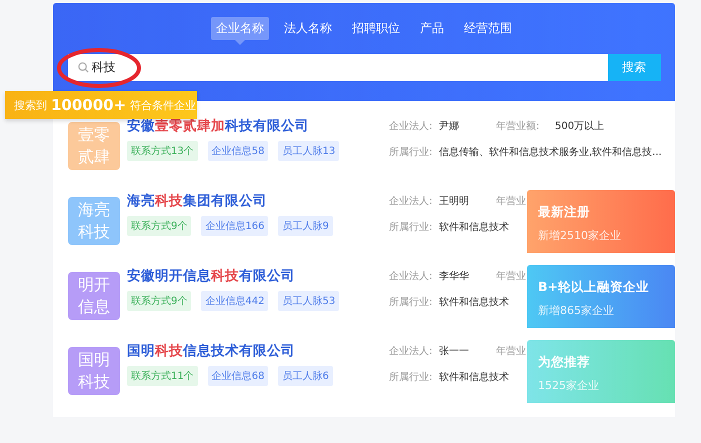 The width and height of the screenshot is (701, 443). Describe the element at coordinates (94, 371) in the screenshot. I see `company-logo: 国明科技` at that location.